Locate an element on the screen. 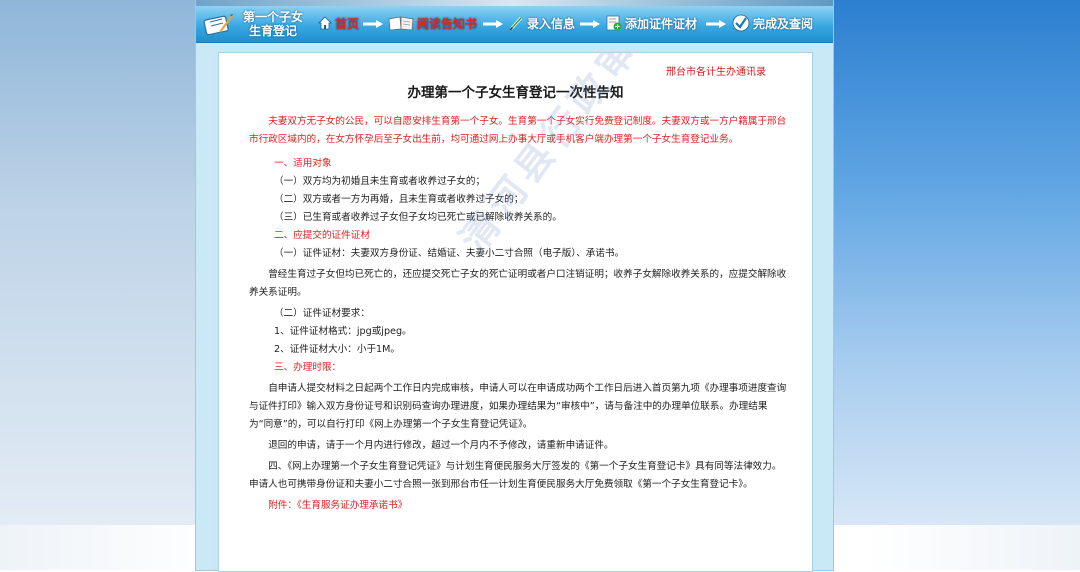 This screenshot has height=572, width=1080. pen-icon is located at coordinates (516, 23).